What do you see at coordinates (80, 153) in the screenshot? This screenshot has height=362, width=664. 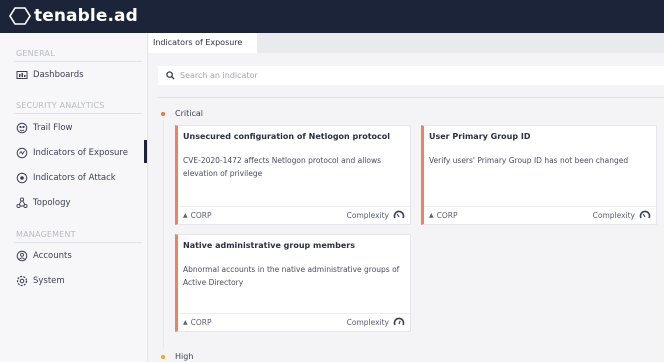 I see `sidebar-item-label: Indicators of Exposure` at bounding box center [80, 153].